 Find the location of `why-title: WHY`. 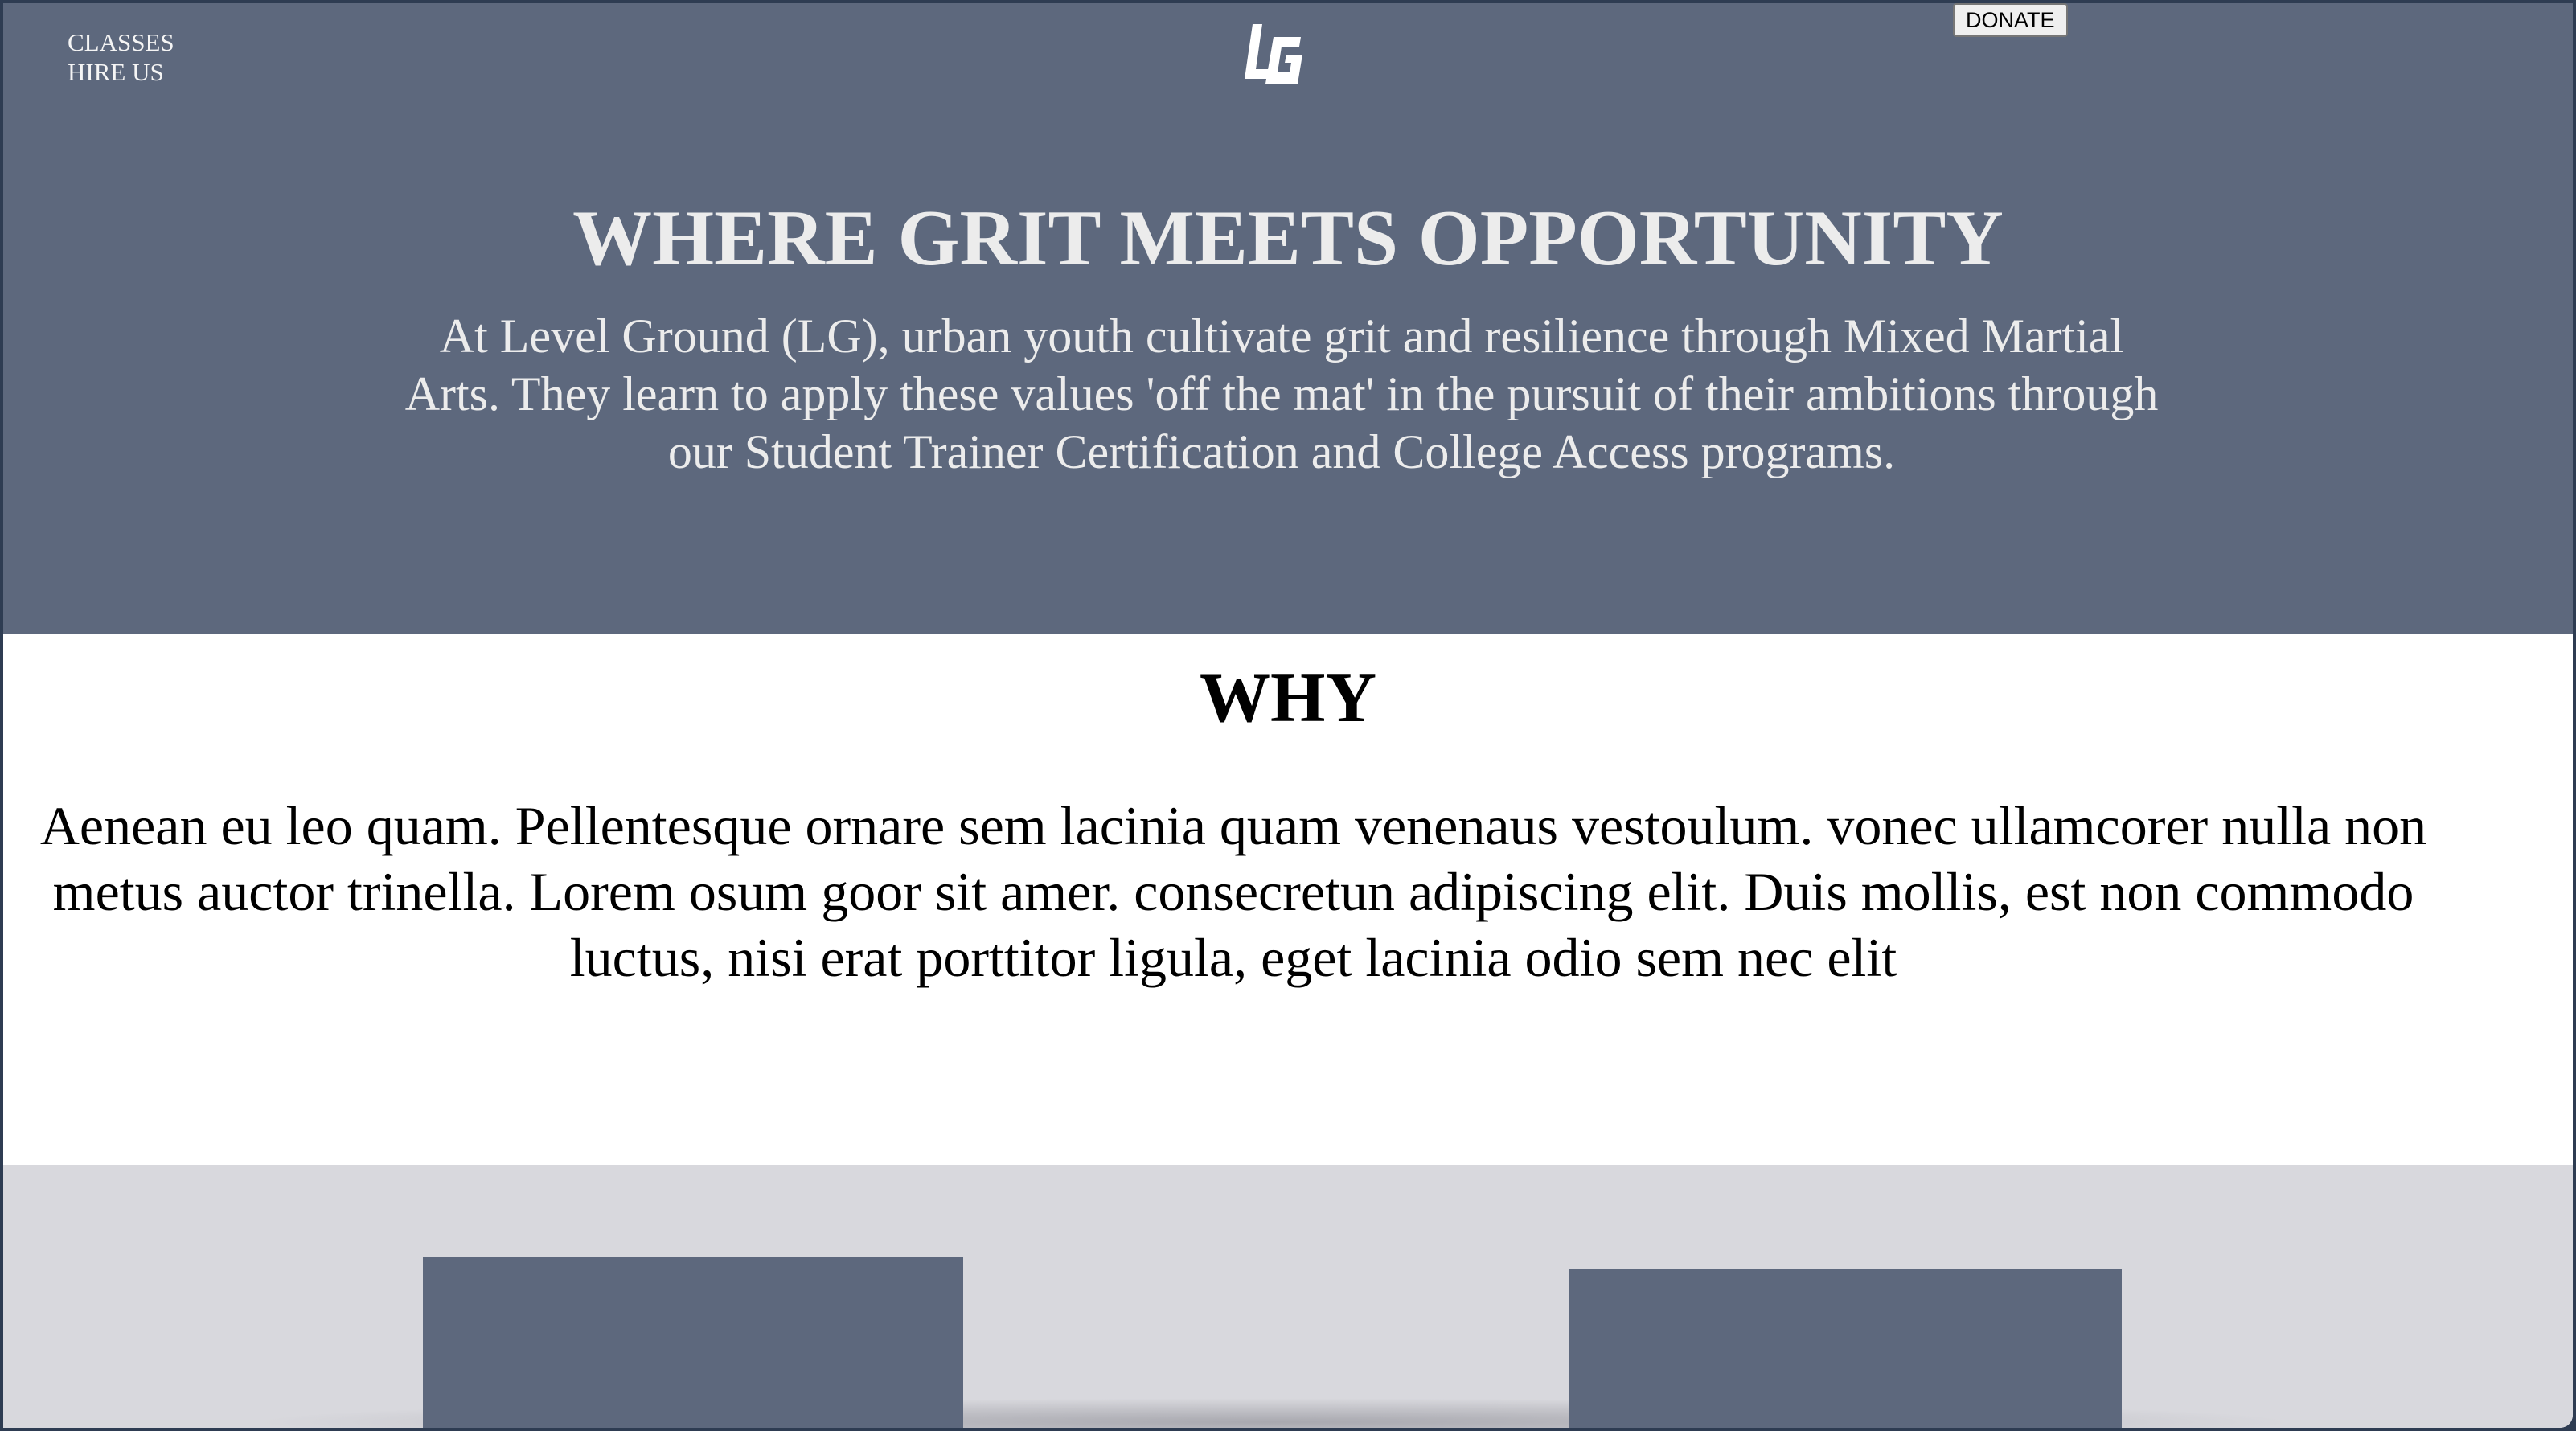

why-title: WHY is located at coordinates (1288, 698).